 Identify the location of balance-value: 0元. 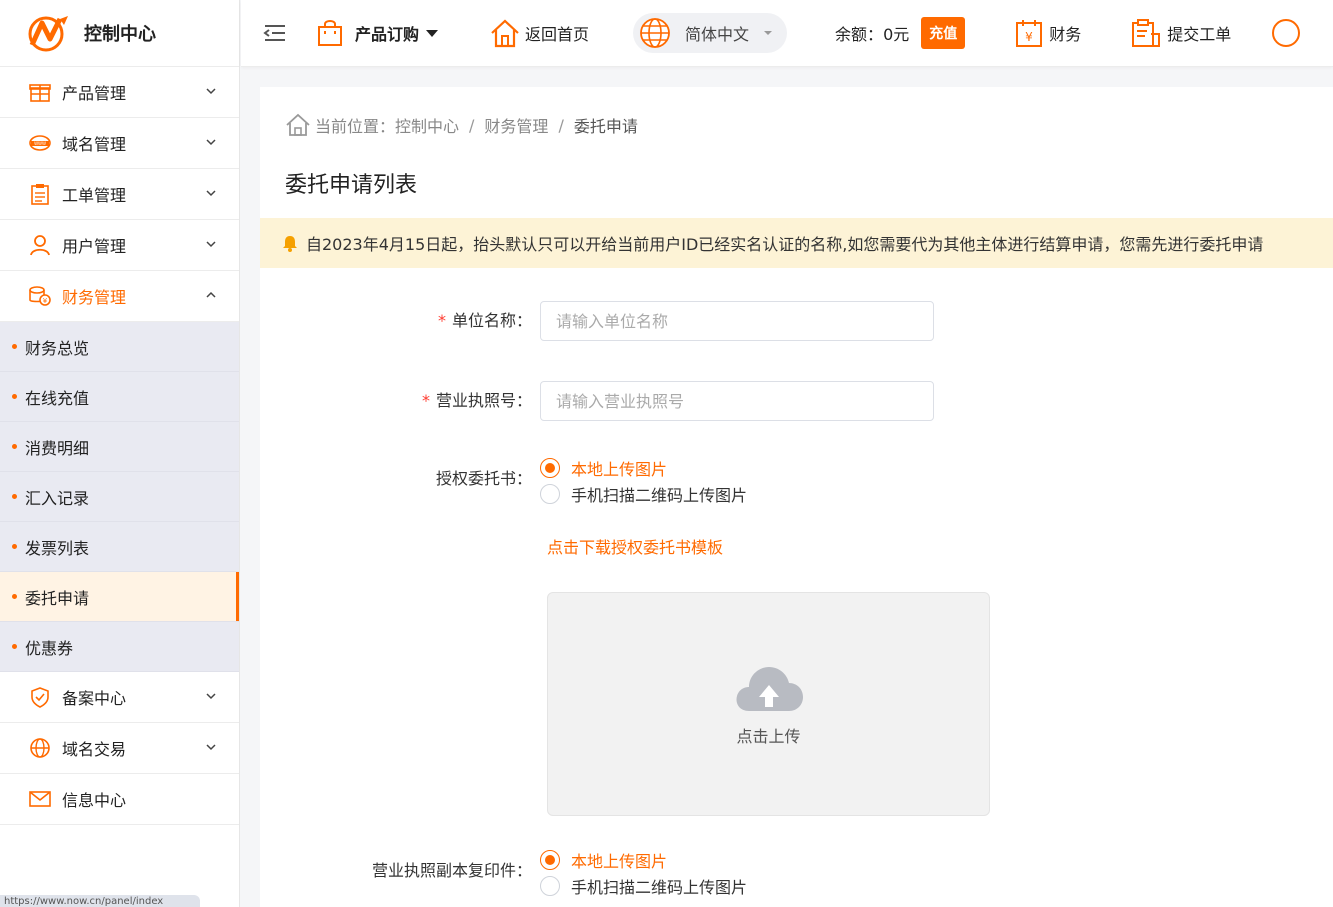
(896, 34).